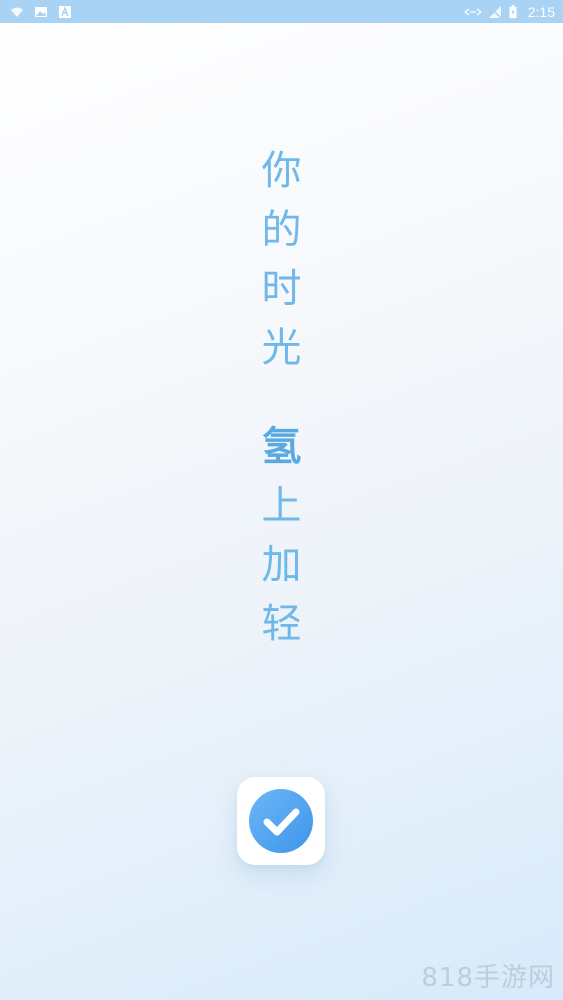  Describe the element at coordinates (17, 13) in the screenshot. I see `wifi-question-icon: ?` at that location.